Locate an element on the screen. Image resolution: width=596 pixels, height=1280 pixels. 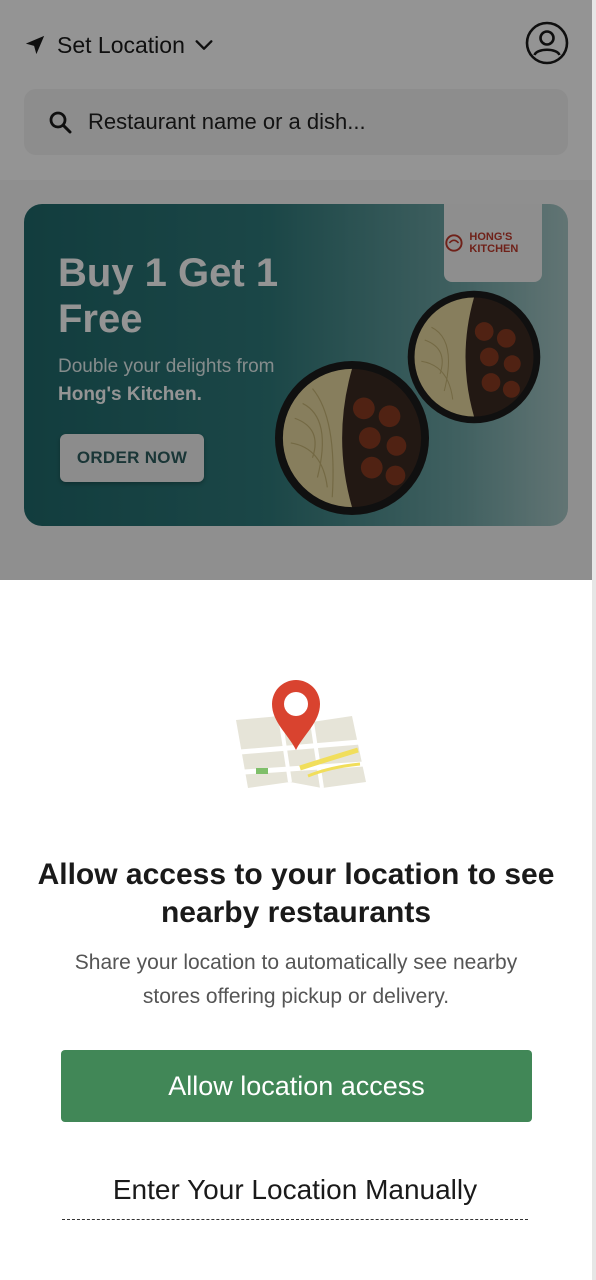
map-pin-icon is located at coordinates (301, 734).